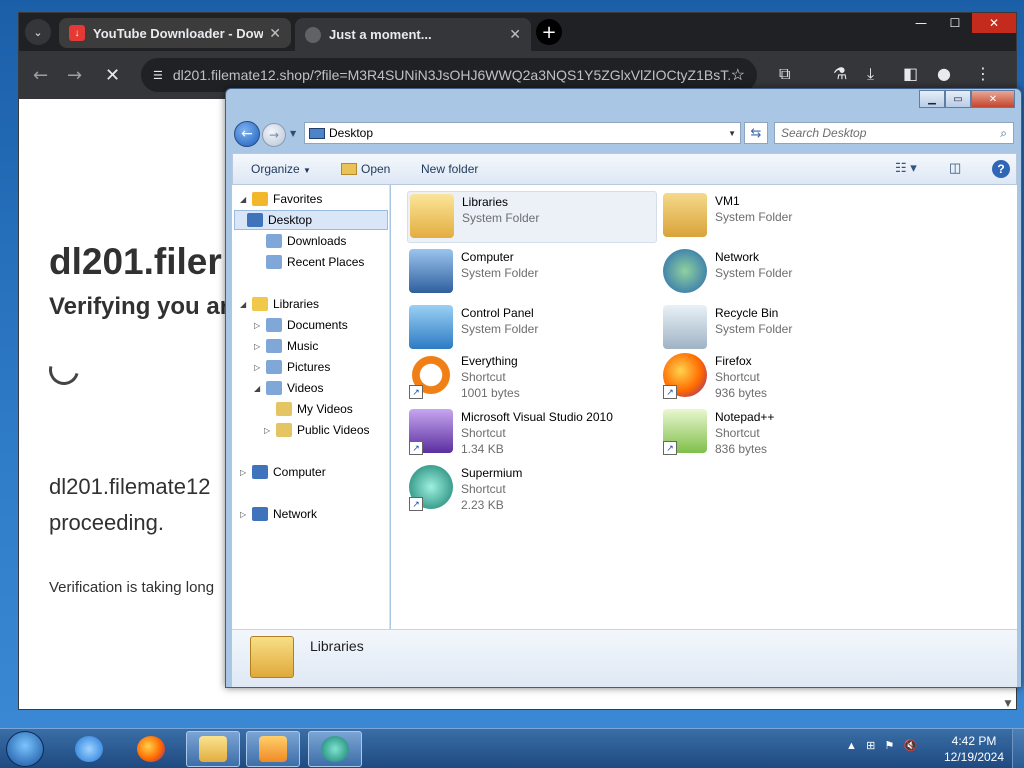 Image resolution: width=1024 pixels, height=768 pixels. I want to click on file-item-computer: Computer System Folder, so click(532, 273).